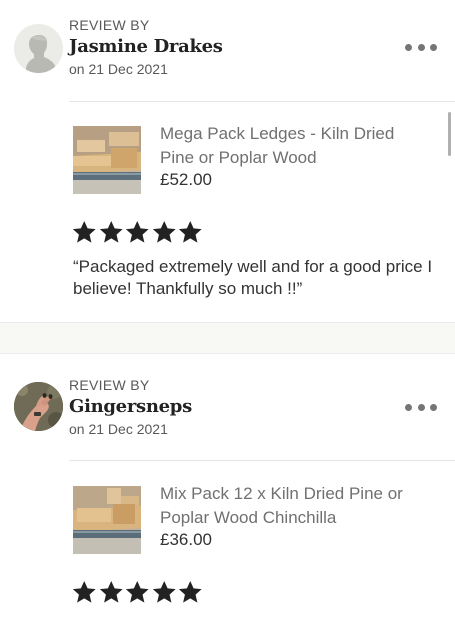 This screenshot has width=455, height=635. What do you see at coordinates (186, 539) in the screenshot?
I see `product-price: £36.00` at bounding box center [186, 539].